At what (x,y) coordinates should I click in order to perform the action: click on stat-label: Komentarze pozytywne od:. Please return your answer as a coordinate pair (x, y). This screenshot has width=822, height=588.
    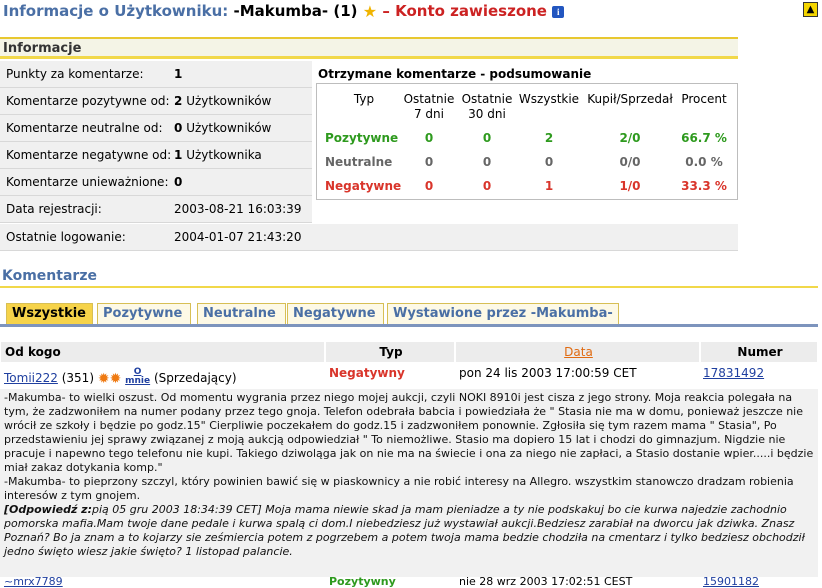
    Looking at the image, I should click on (88, 101).